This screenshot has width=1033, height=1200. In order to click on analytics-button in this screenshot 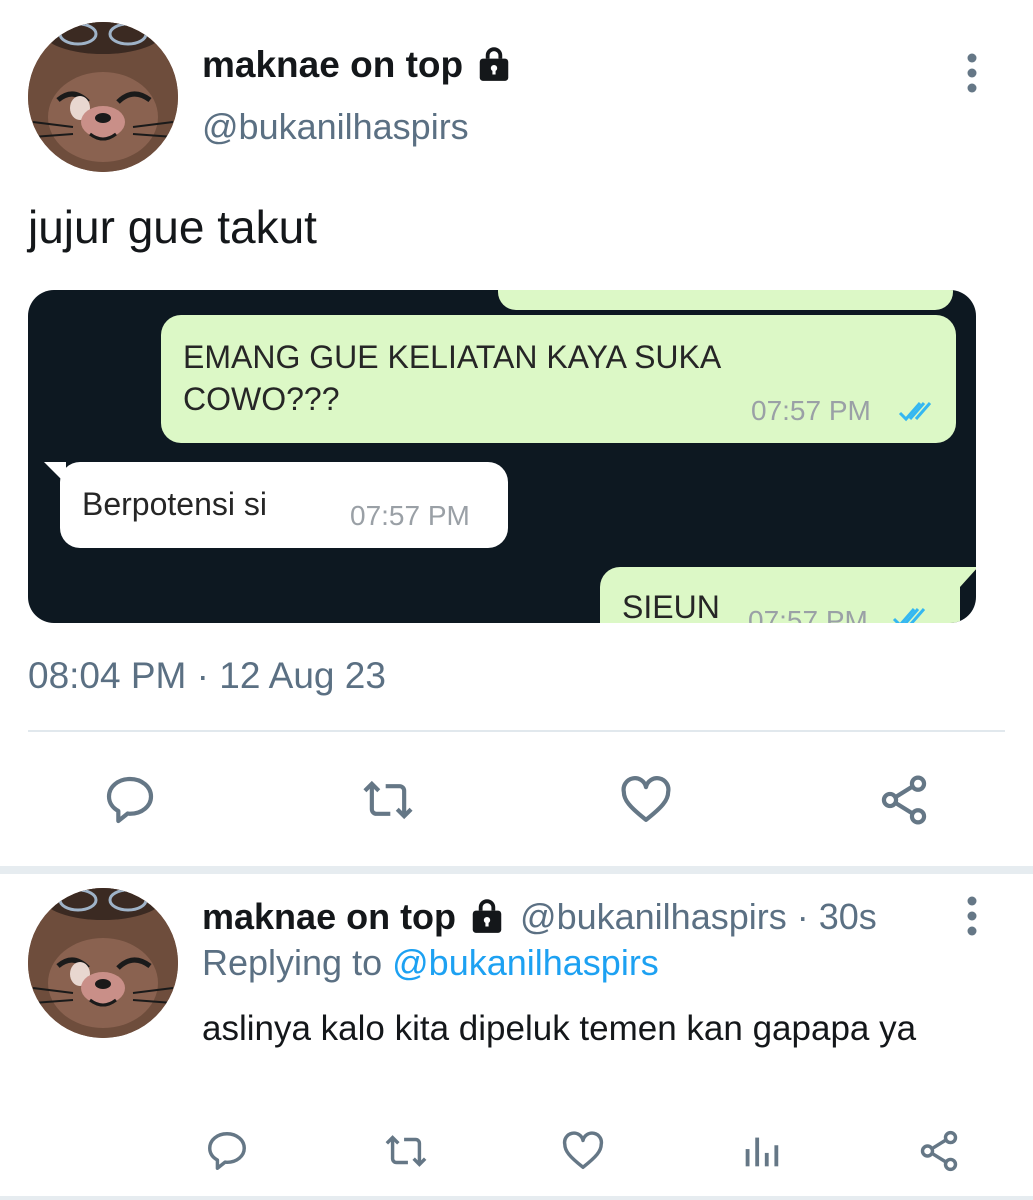, I will do `click(761, 1151)`.